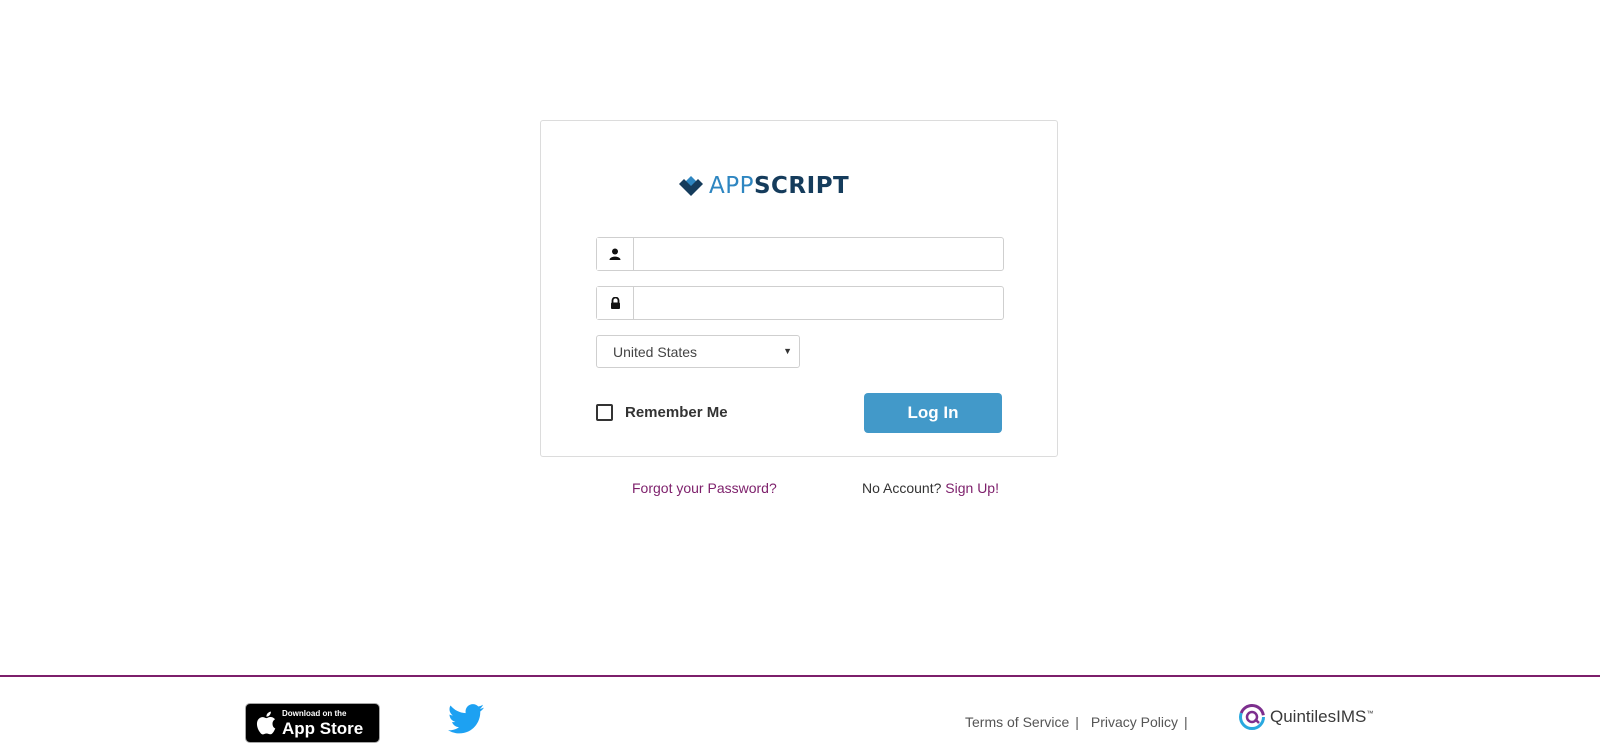 This screenshot has width=1600, height=755. I want to click on quintiles-mark-icon, so click(1252, 717).